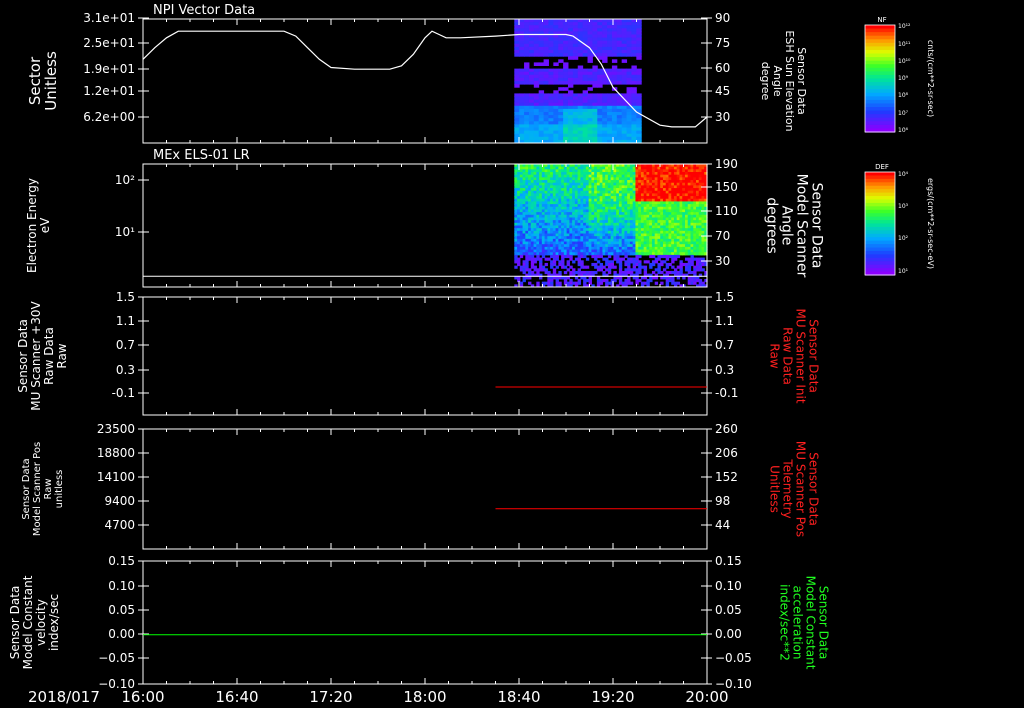  Describe the element at coordinates (802, 226) in the screenshot. I see `y2-axis-label: Model Scanner` at that location.